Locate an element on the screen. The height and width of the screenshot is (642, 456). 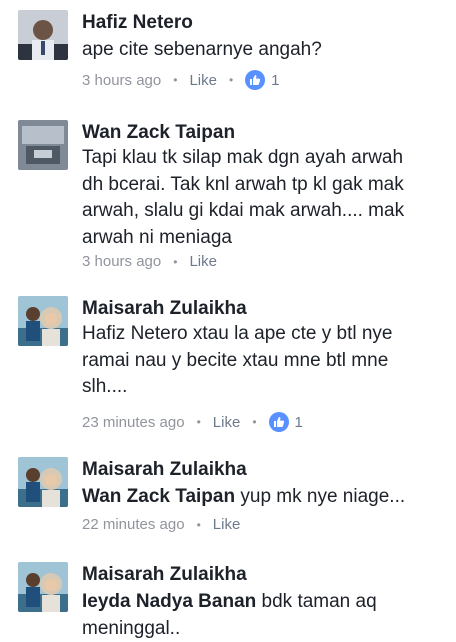
comment-author: Wan Zack Taipan is located at coordinates (158, 133).